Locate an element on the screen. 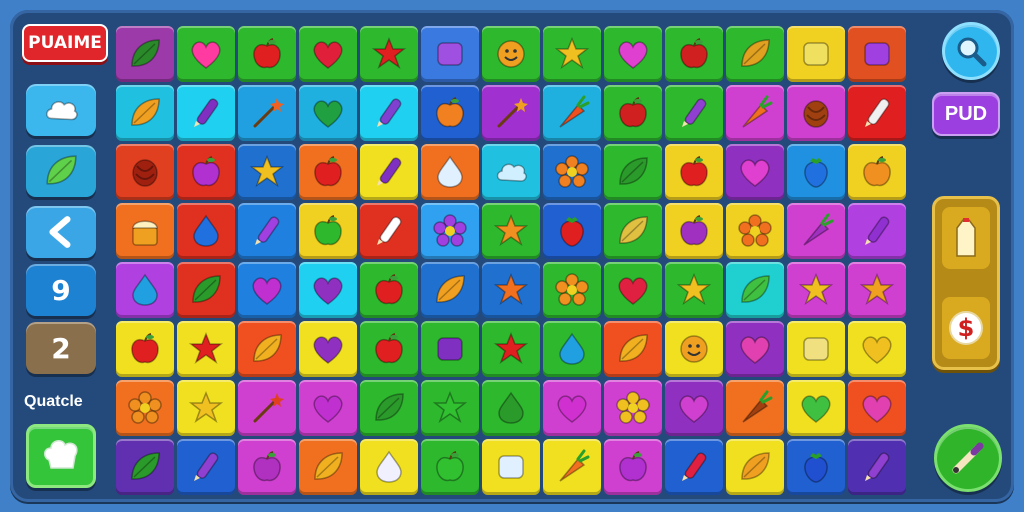 The image size is (1024, 512). sidebar-number-button: 2 is located at coordinates (61, 348).